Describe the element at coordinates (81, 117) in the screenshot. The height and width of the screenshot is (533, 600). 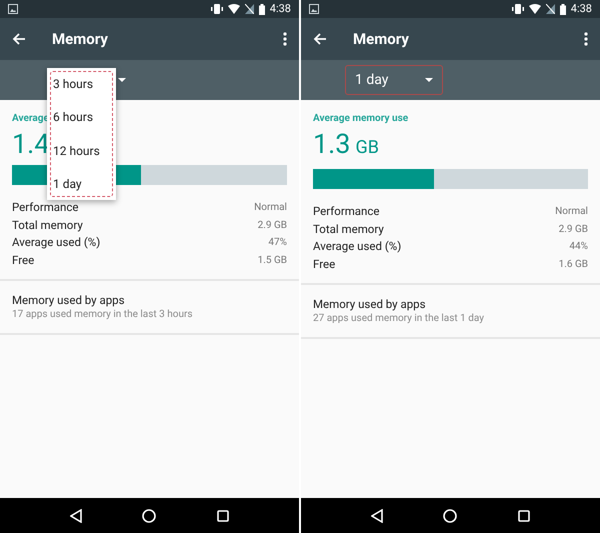
I see `dropdown-option: 6 hours` at that location.